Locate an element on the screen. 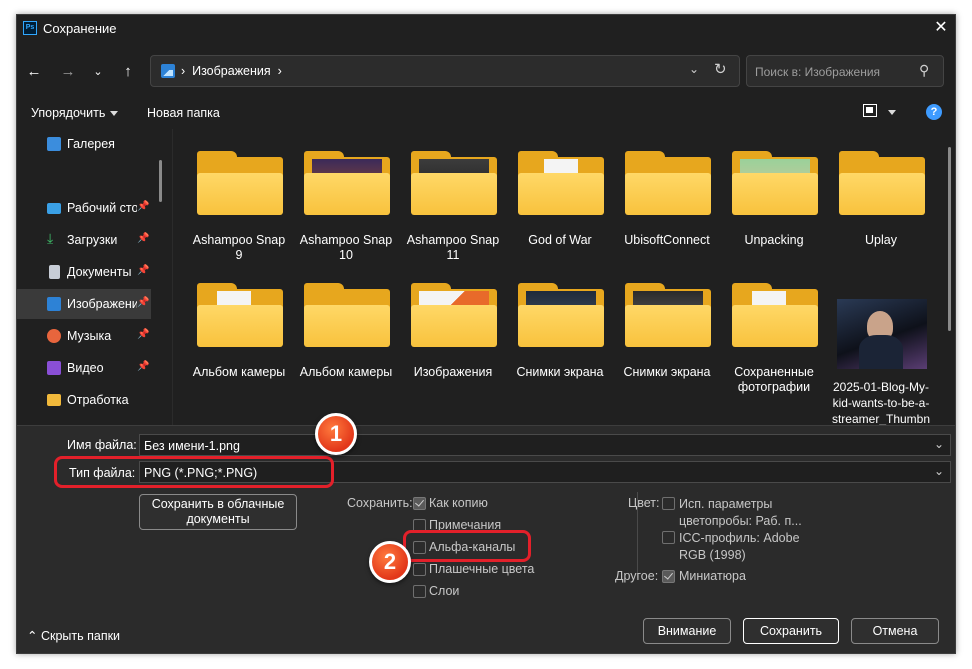 The width and height of the screenshot is (972, 669). sidebar-item-downloads: ⤓ Загрузки 📌 is located at coordinates (84, 240).